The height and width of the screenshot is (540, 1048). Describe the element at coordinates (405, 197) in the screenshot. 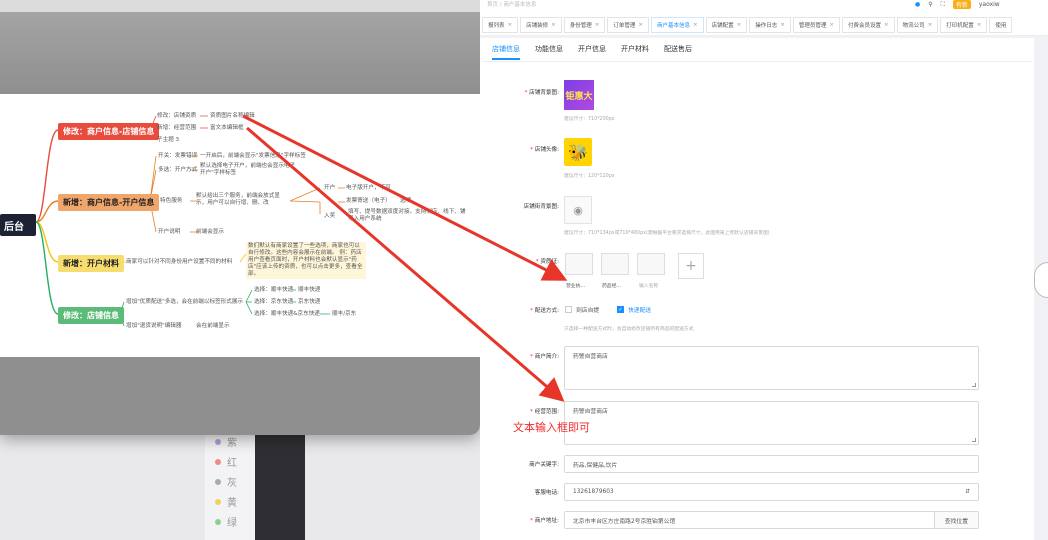

I see `arrow-to-qualification` at that location.